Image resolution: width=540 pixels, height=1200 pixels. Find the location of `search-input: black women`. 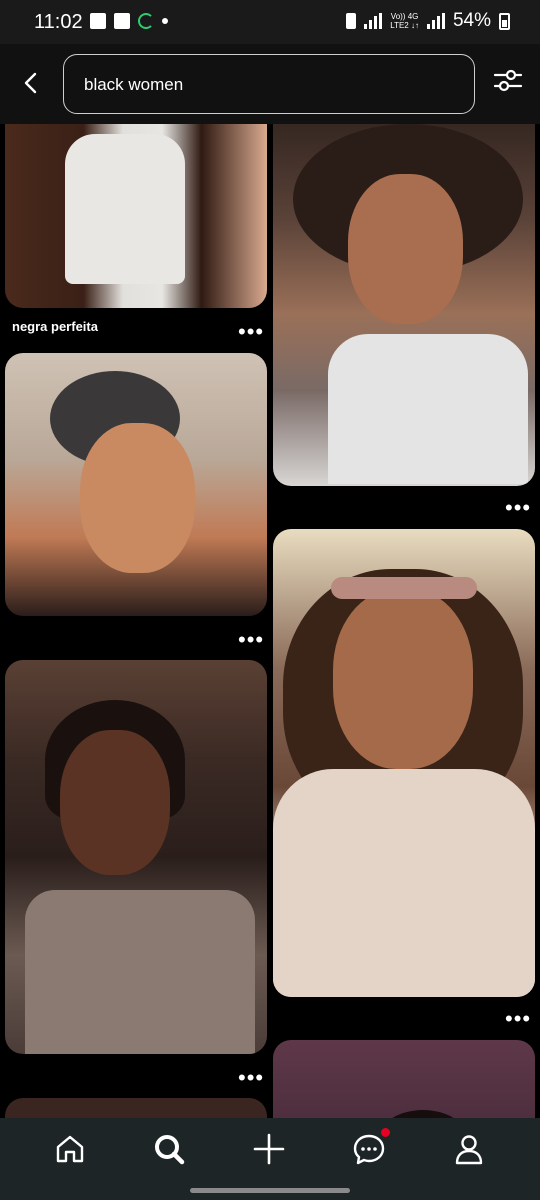

search-input: black women is located at coordinates (269, 84).